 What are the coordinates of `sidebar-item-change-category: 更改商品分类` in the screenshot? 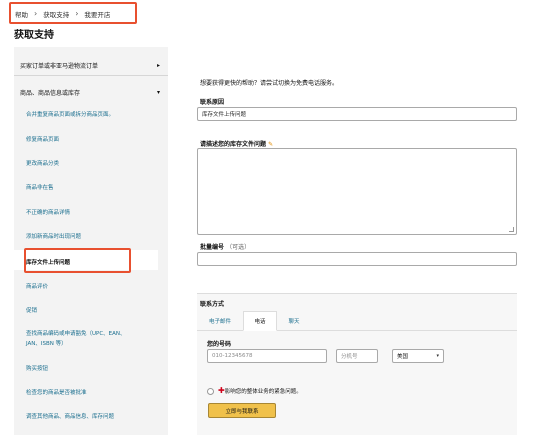 It's located at (42, 163).